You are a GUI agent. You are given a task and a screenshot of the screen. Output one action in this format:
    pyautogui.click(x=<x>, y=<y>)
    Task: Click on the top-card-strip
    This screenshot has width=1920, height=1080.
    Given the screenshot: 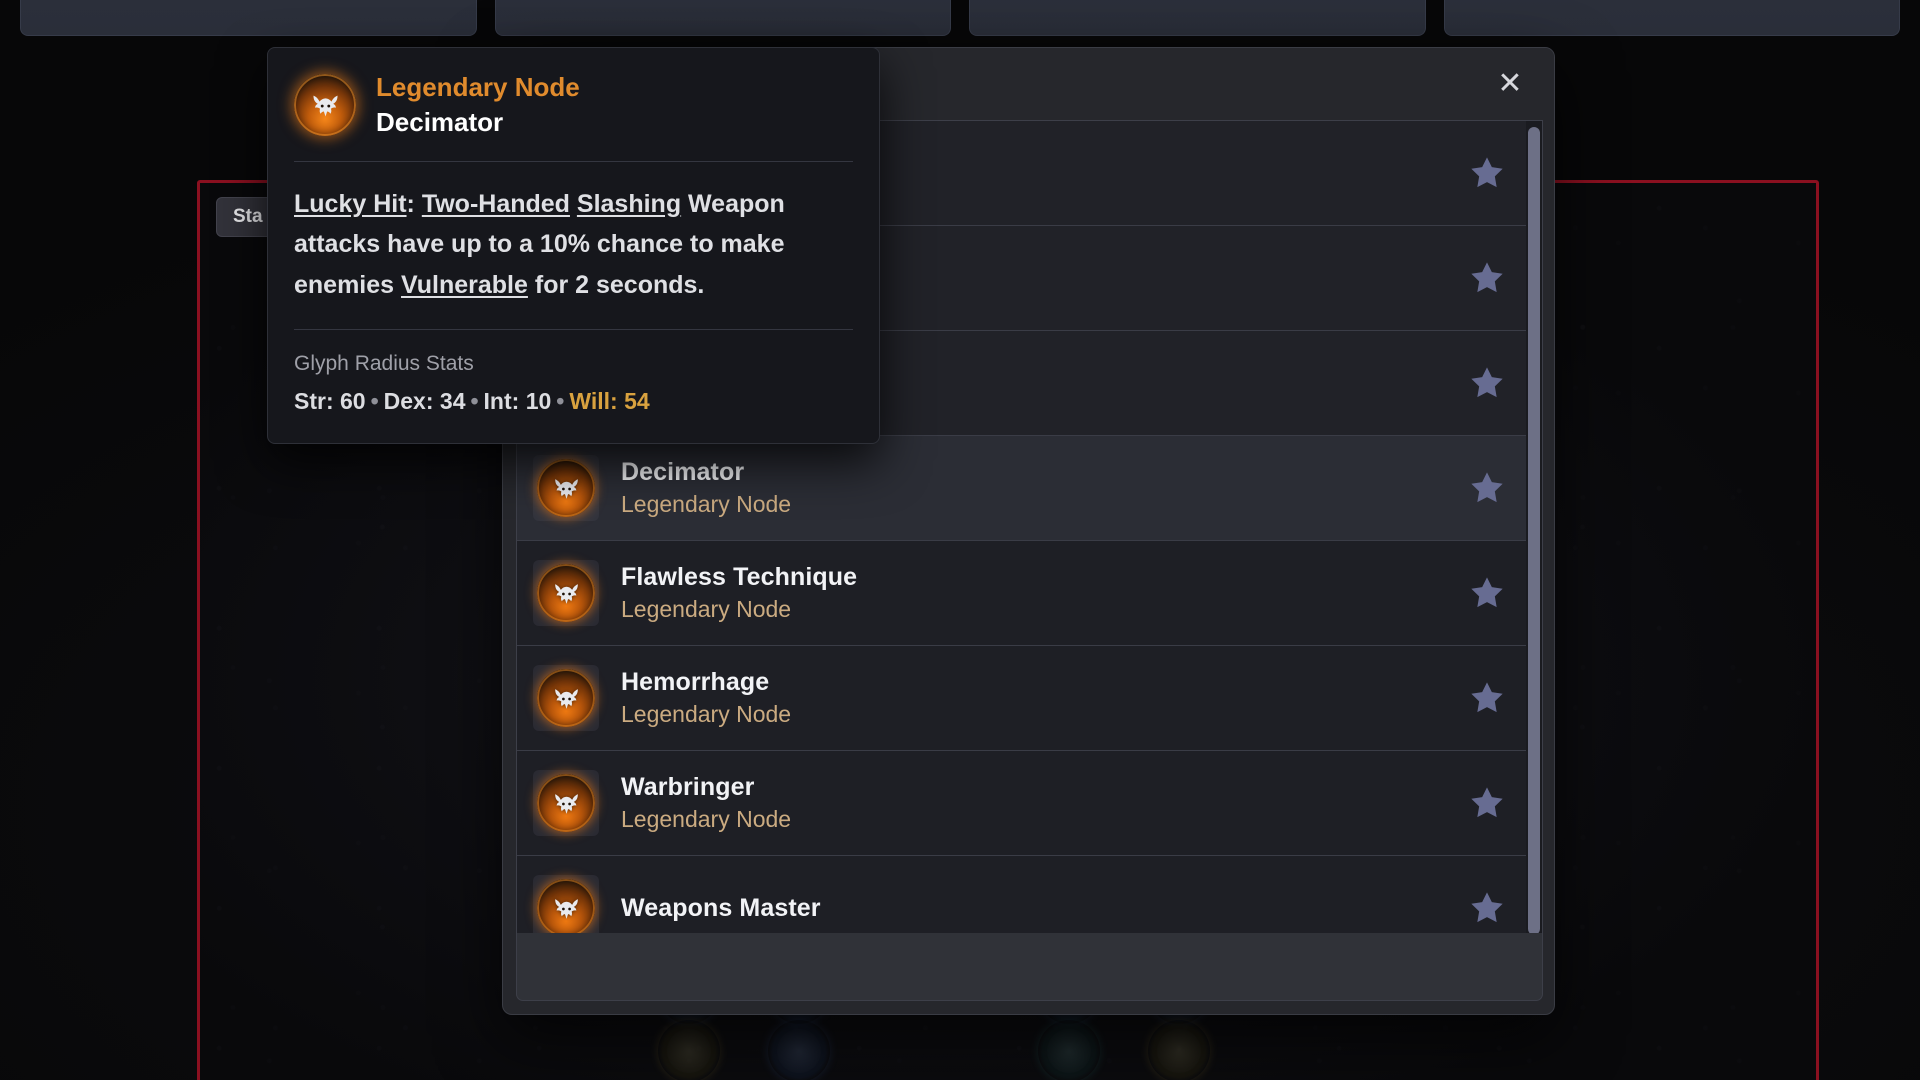 What is the action you would take?
    pyautogui.click(x=960, y=18)
    